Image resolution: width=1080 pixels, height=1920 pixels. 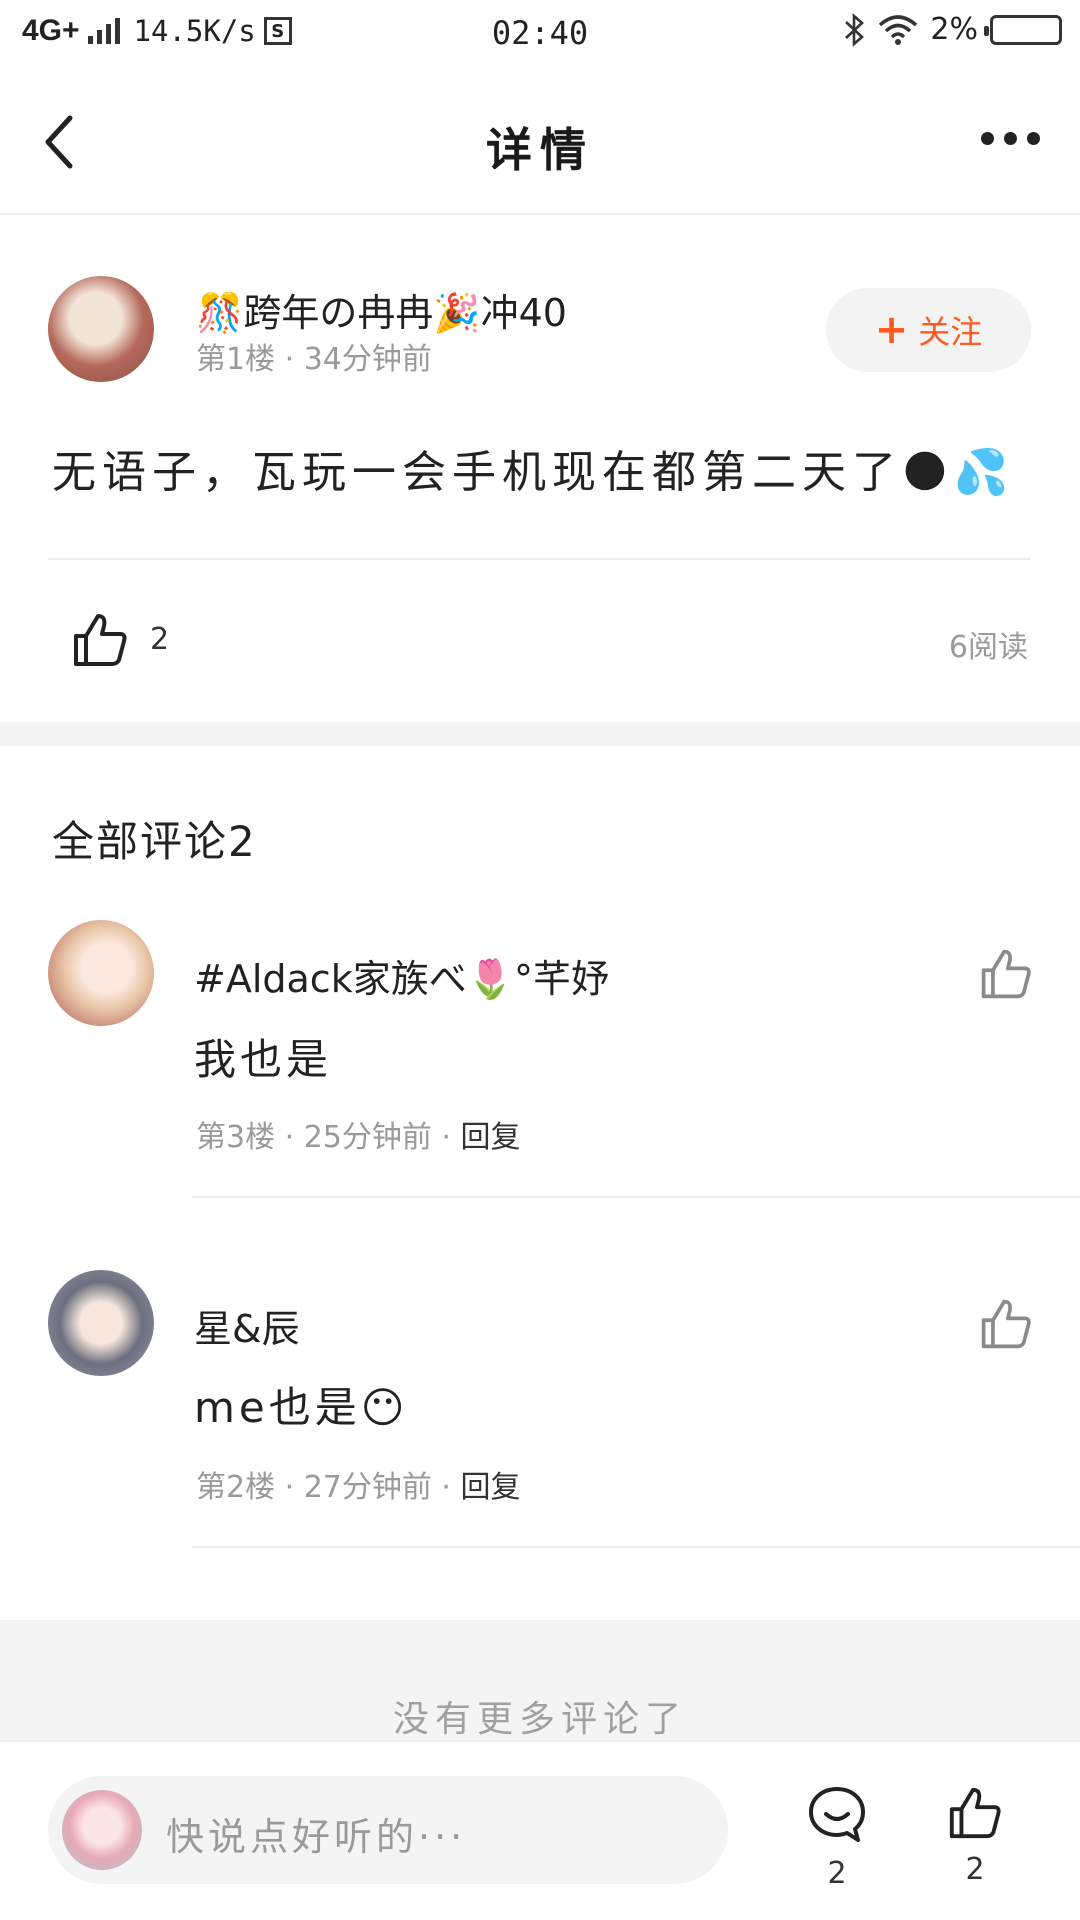 What do you see at coordinates (540, 734) in the screenshot?
I see `section-separator` at bounding box center [540, 734].